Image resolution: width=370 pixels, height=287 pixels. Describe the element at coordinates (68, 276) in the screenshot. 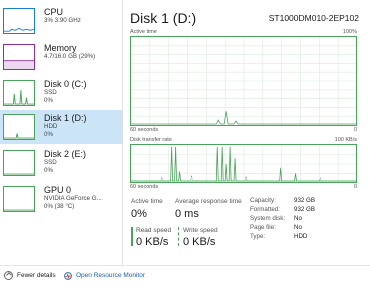

I see `resource-monitor-icon` at that location.